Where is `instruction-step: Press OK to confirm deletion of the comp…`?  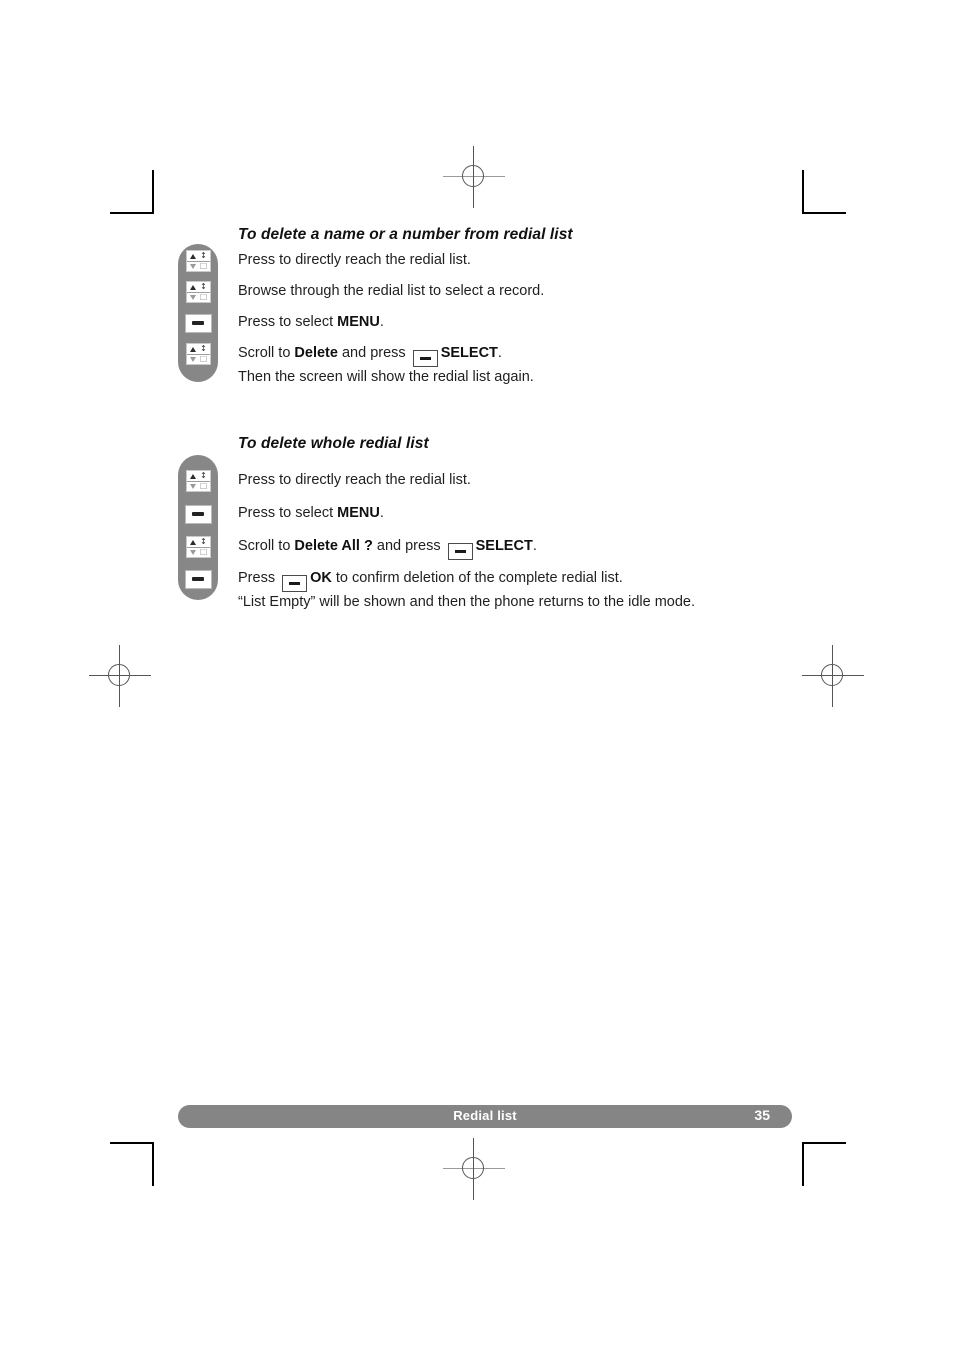
instruction-step: Press OK to confirm deletion of the comp… is located at coordinates (466, 590).